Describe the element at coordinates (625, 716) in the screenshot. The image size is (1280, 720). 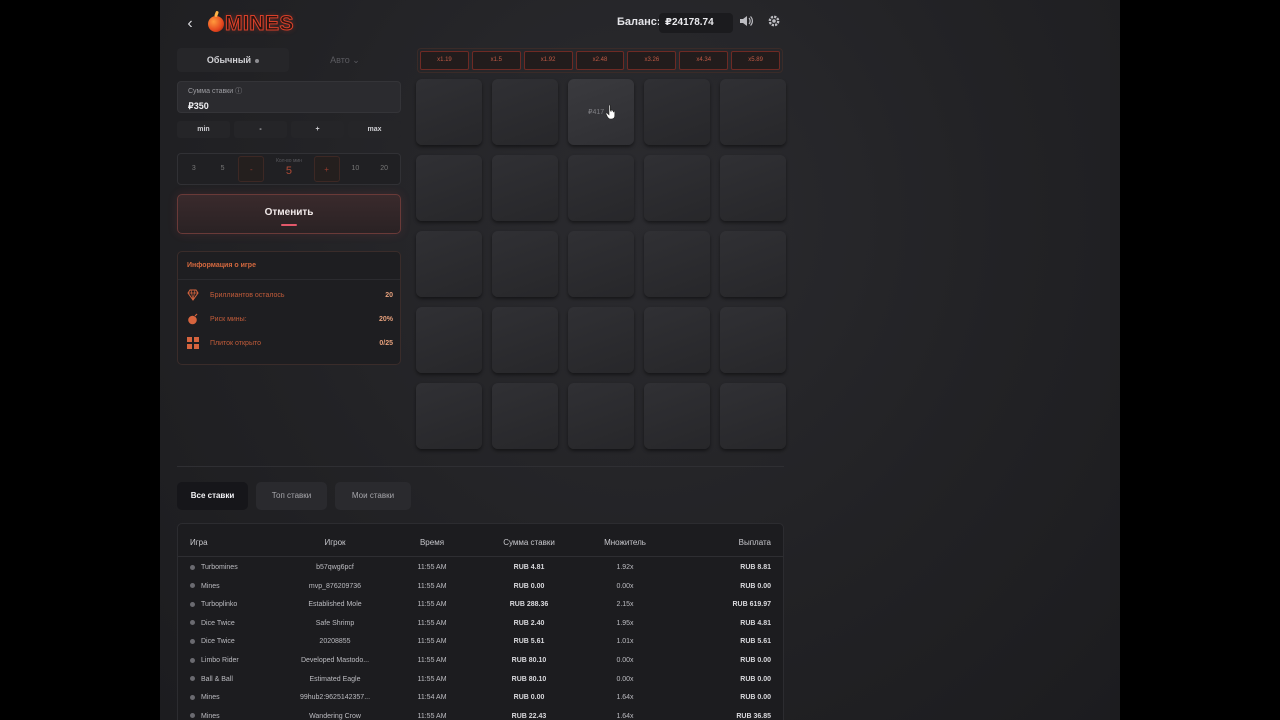
I see `cell-multiplier: 1.64x` at that location.